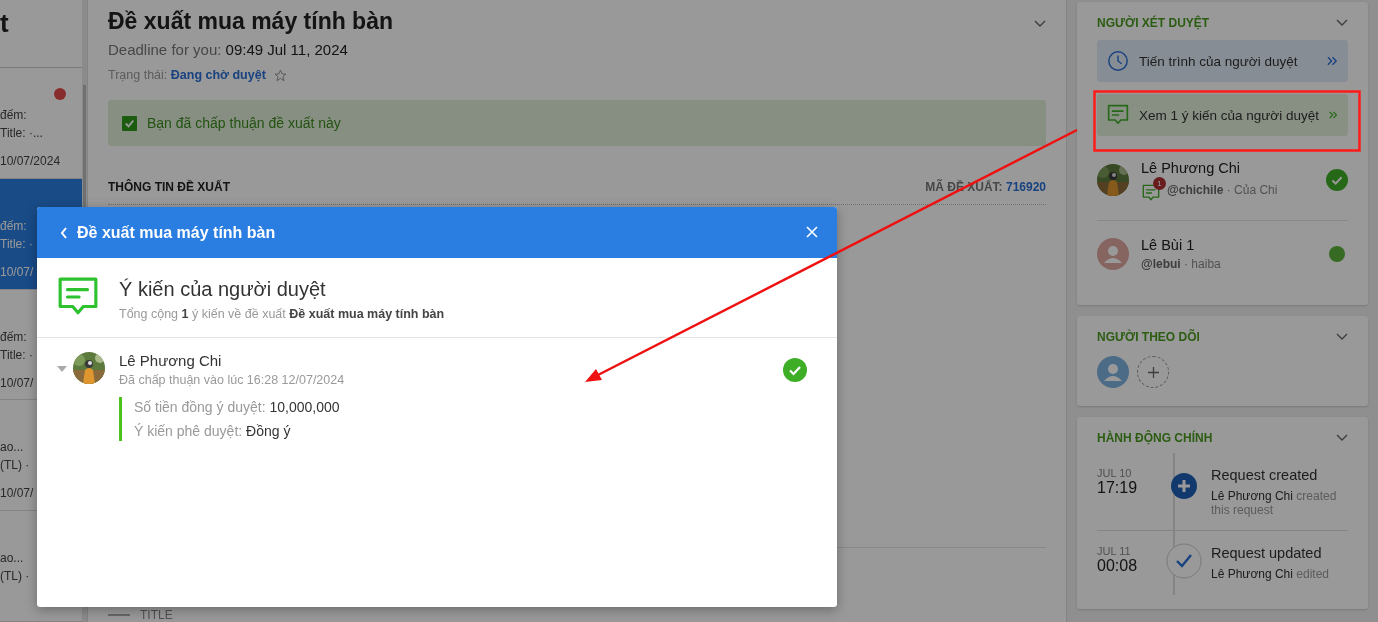 The width and height of the screenshot is (1378, 622). Describe the element at coordinates (156, 615) in the screenshot. I see `field-label: TITLE` at that location.